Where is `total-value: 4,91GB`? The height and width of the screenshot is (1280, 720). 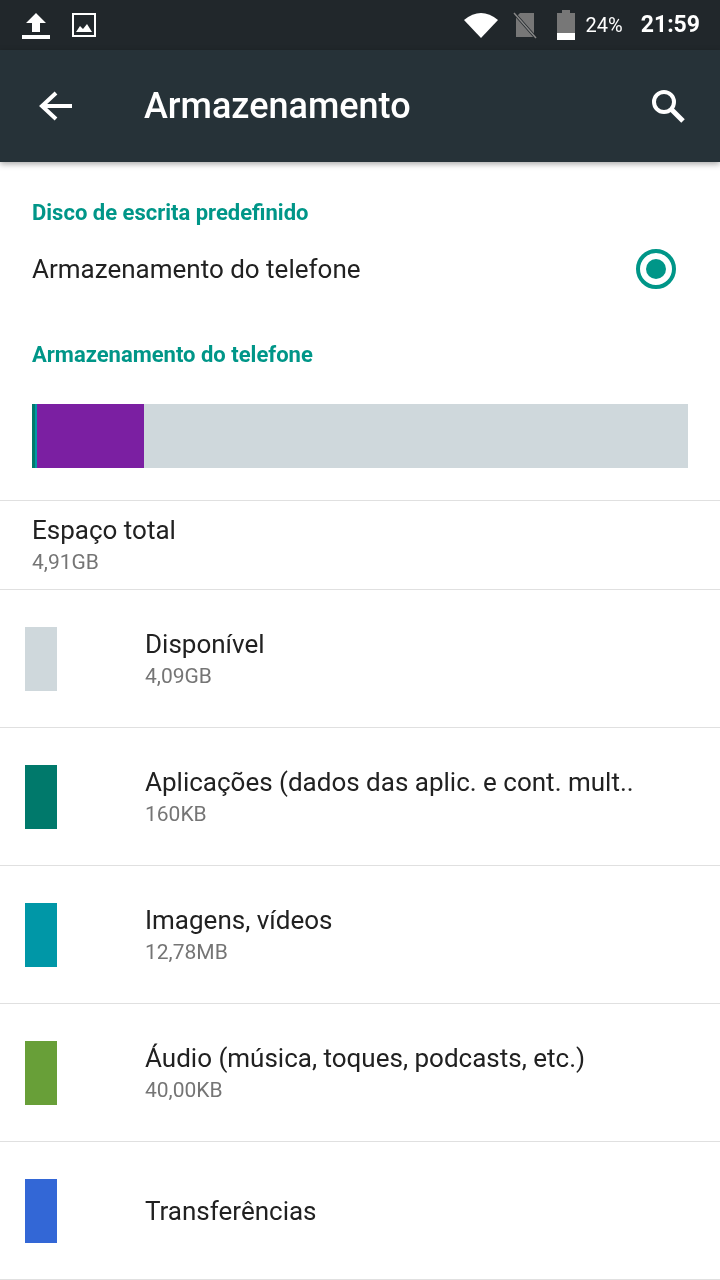 total-value: 4,91GB is located at coordinates (66, 562).